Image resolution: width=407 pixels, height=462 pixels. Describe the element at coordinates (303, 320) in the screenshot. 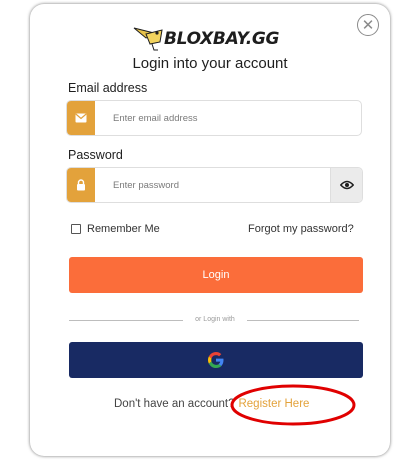

I see `divider-line-right` at that location.